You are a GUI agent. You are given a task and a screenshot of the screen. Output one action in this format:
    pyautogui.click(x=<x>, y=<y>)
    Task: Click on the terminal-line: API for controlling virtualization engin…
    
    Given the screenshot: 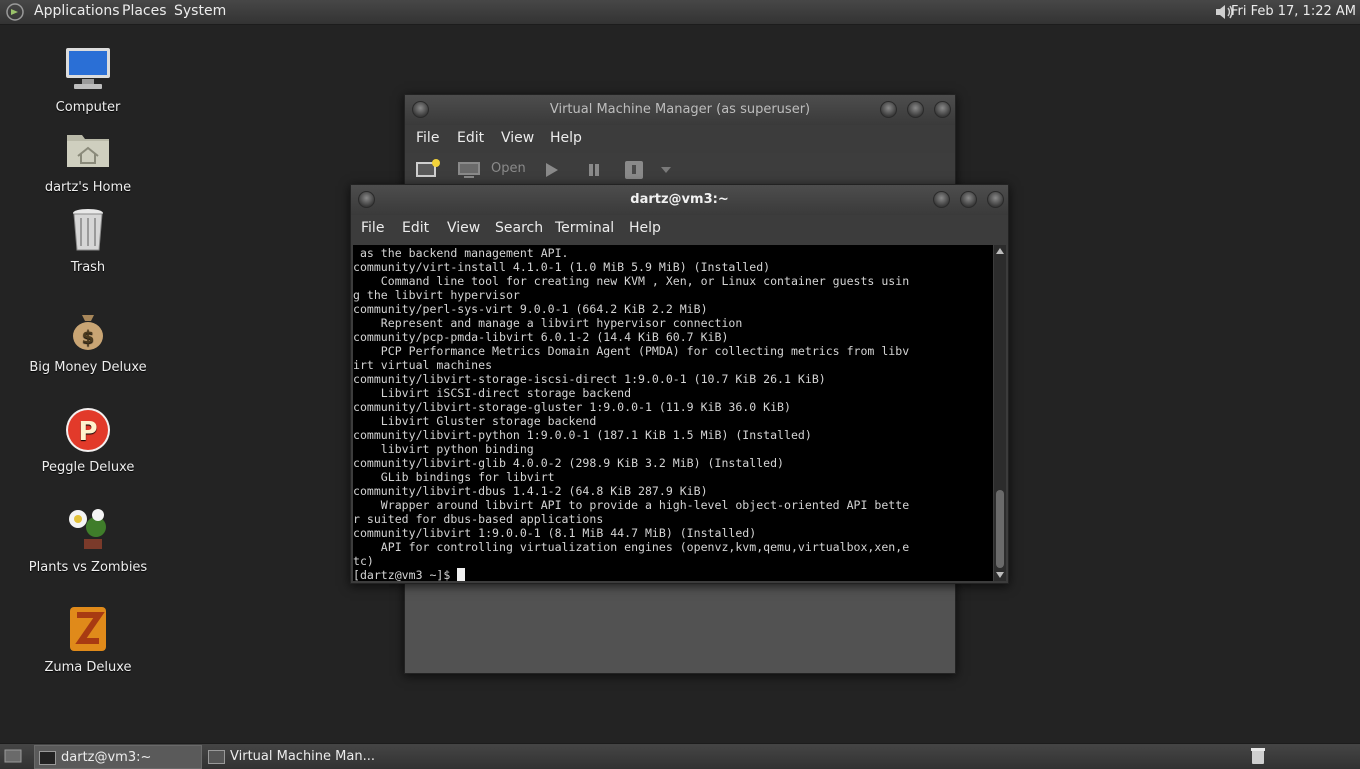 What is the action you would take?
    pyautogui.click(x=645, y=547)
    